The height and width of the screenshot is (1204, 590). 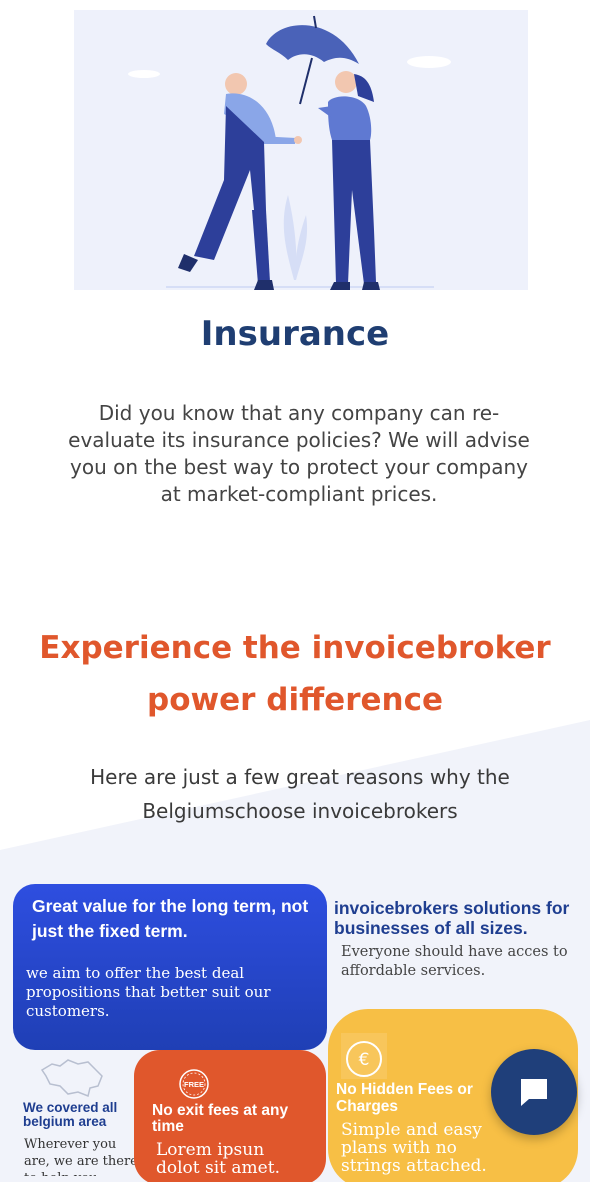 What do you see at coordinates (70, 1114) in the screenshot?
I see `belgium-title: We covered all belgium area` at bounding box center [70, 1114].